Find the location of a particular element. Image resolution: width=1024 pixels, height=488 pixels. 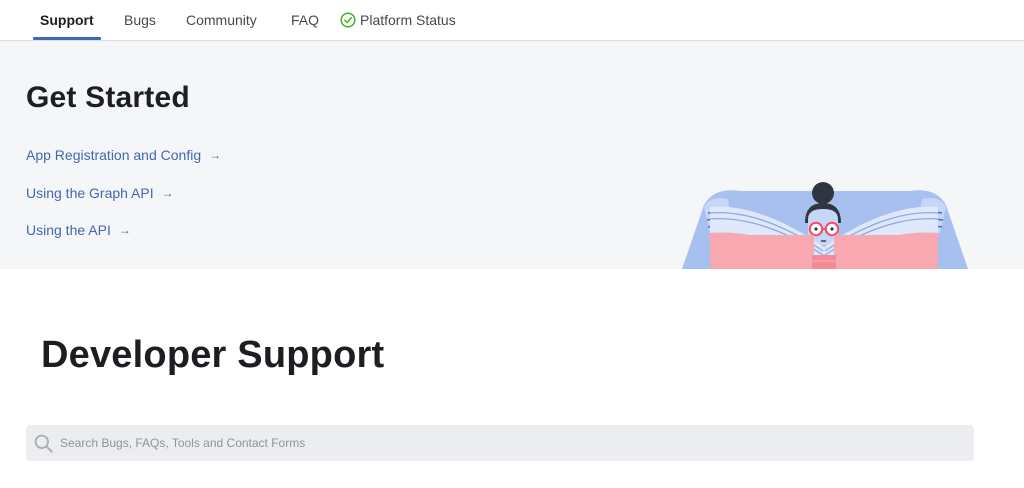

link-label: App Registration and Config is located at coordinates (114, 155).